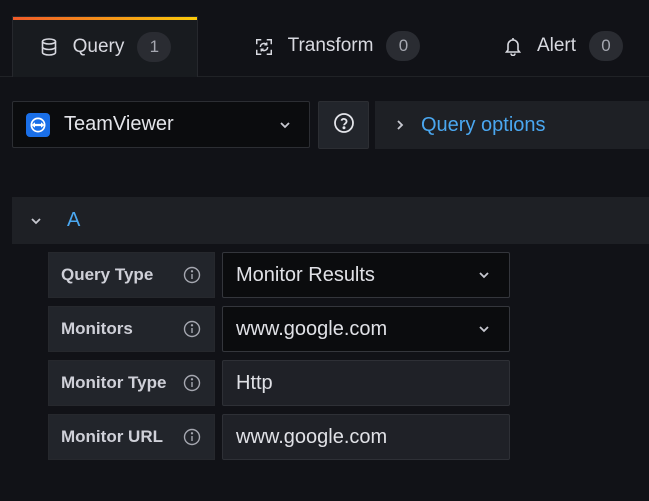 This screenshot has width=649, height=501. Describe the element at coordinates (119, 124) in the screenshot. I see `datasource-name: TeamViewer` at that location.